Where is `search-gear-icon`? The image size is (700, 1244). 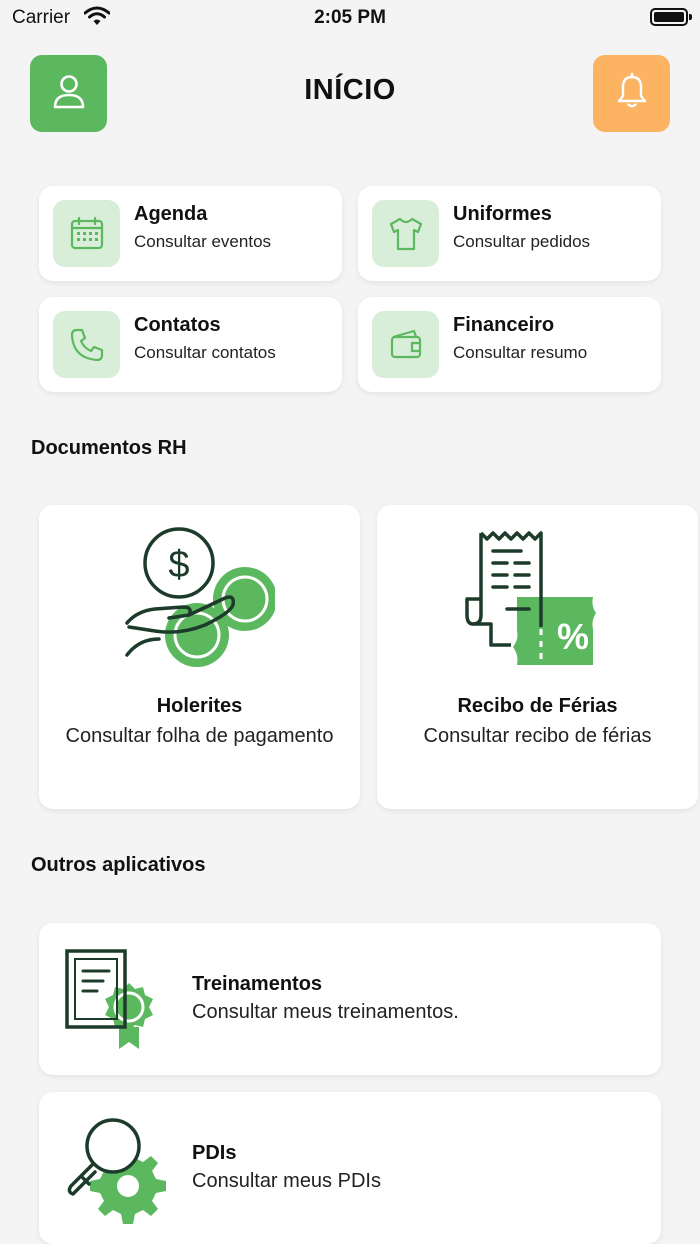 search-gear-icon is located at coordinates (118, 1169).